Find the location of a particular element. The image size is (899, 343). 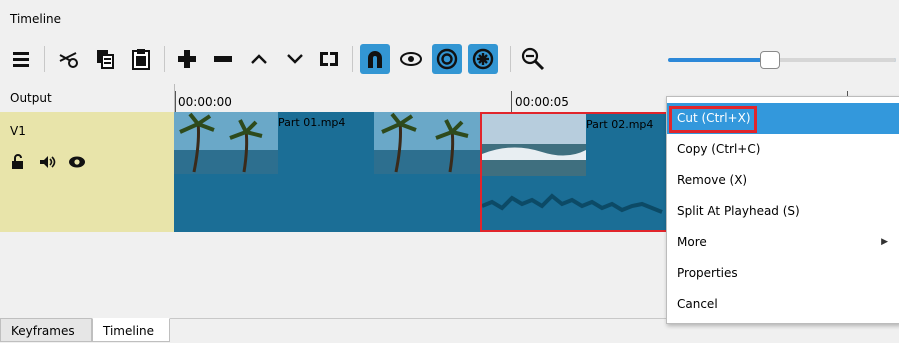

clip-part-01: Part 01.mp4 is located at coordinates (327, 172).